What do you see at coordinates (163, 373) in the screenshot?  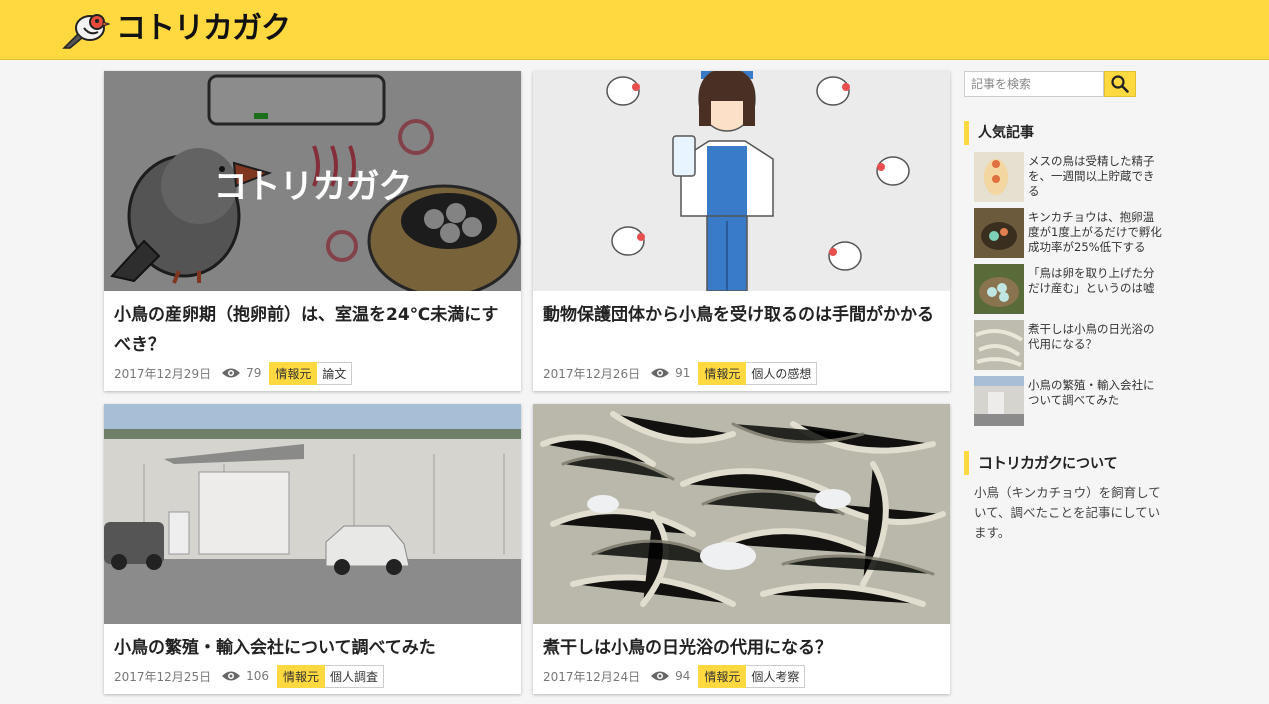 I see `article-date: 2017年12月29日` at bounding box center [163, 373].